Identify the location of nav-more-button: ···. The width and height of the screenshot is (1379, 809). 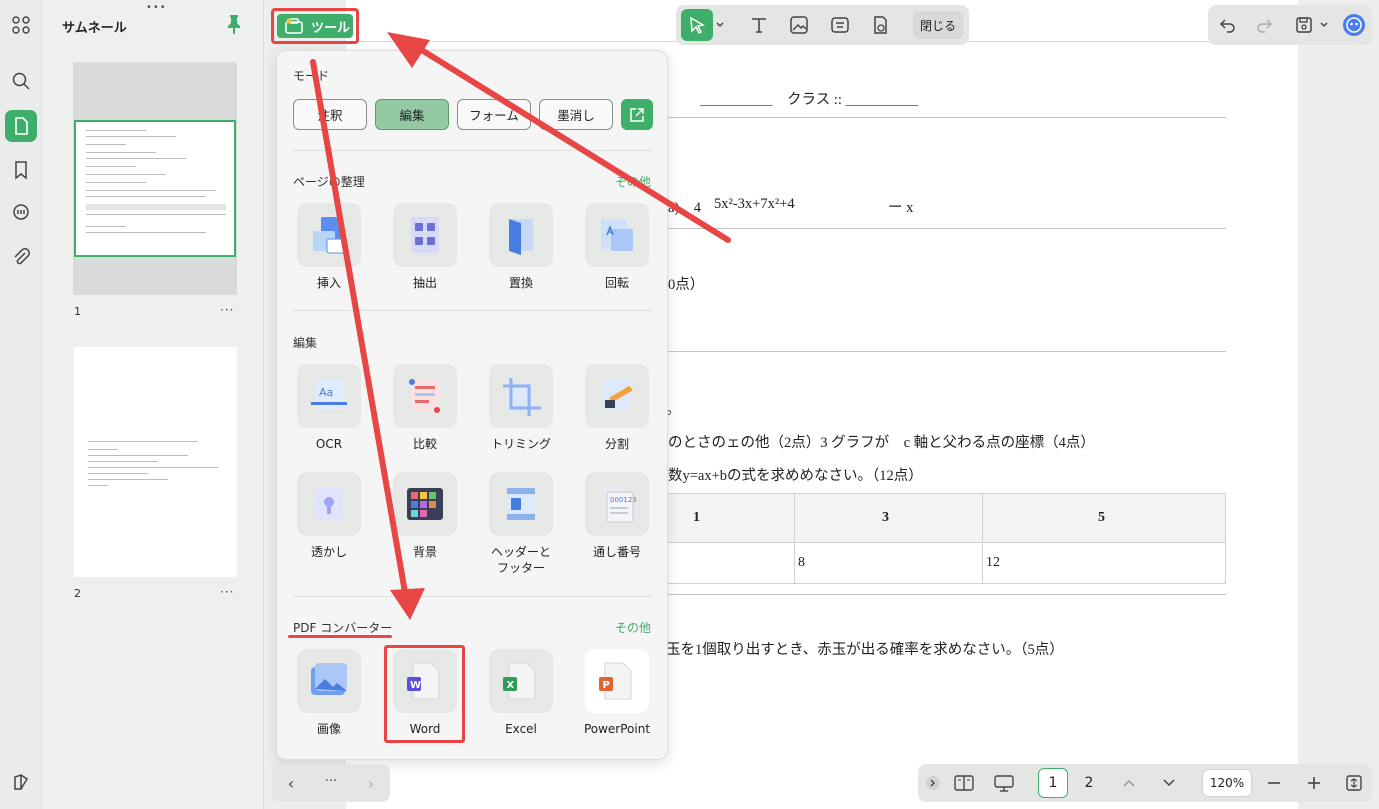
(331, 781).